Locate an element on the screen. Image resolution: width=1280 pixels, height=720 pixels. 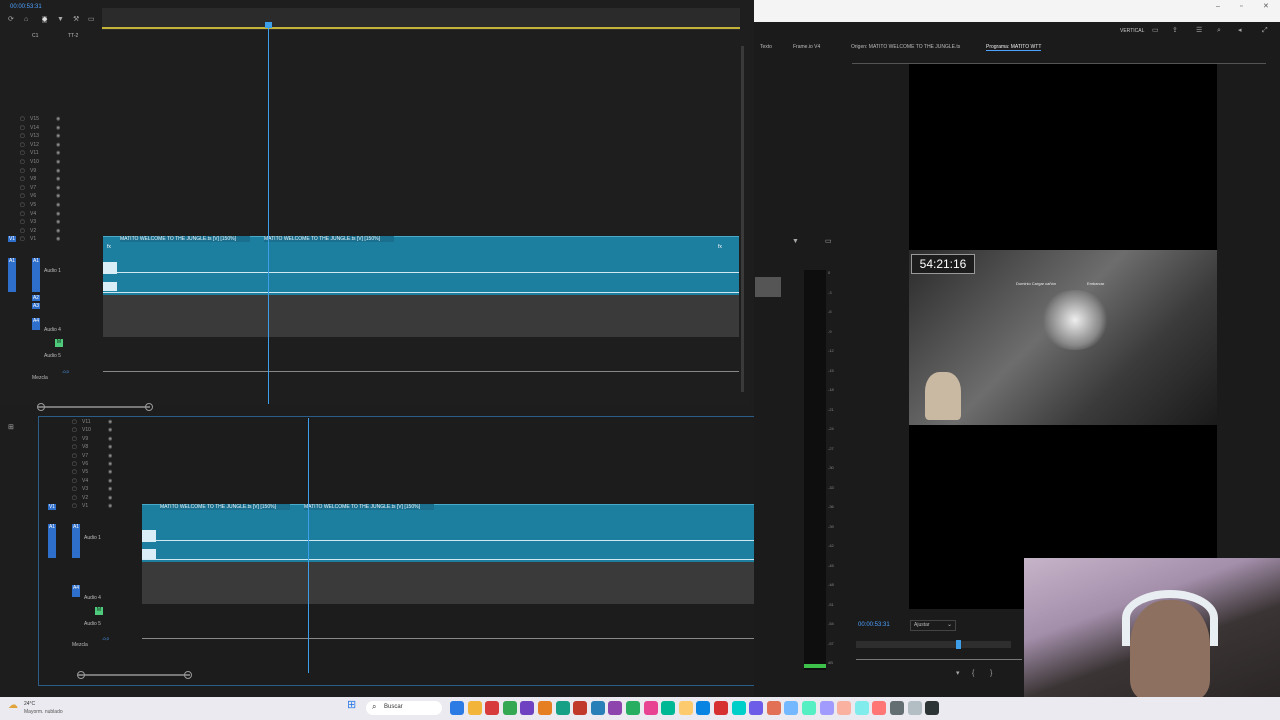
a5-mute-badge: M is located at coordinates (59, 343).